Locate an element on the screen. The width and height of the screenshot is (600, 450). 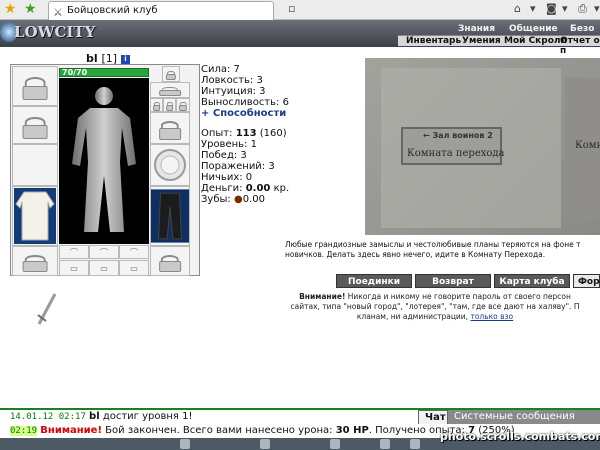
duels-button: Поединки is located at coordinates (374, 281).